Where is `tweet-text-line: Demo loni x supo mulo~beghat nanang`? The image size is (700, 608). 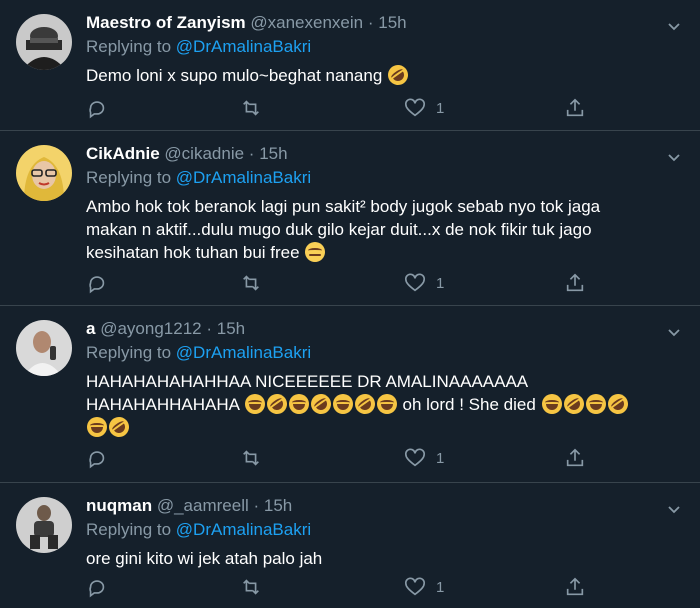
tweet-text-line: Demo loni x supo mulo~beghat nanang is located at coordinates (234, 75).